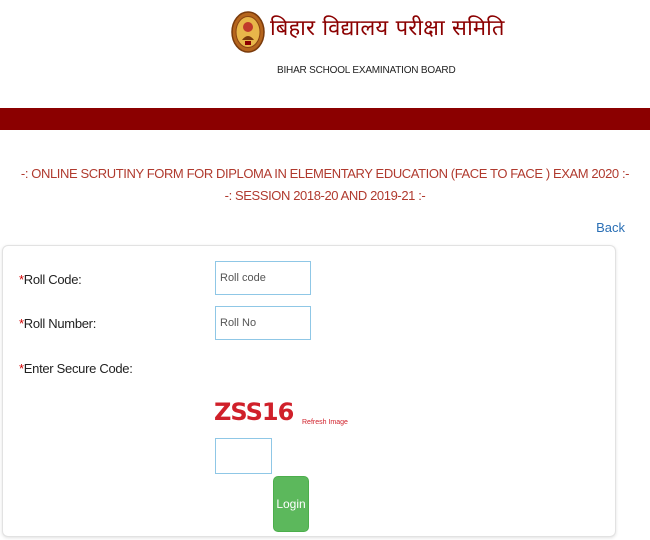 The width and height of the screenshot is (650, 540). I want to click on refresh-image-link: Refresh Image, so click(325, 422).